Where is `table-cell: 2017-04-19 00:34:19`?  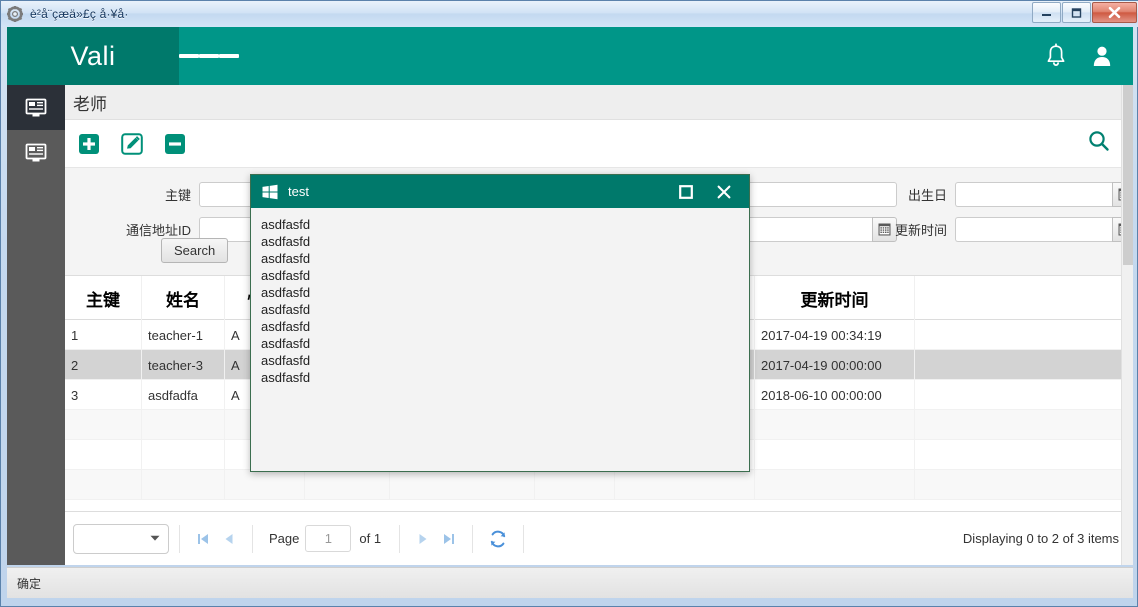 table-cell: 2017-04-19 00:34:19 is located at coordinates (835, 335).